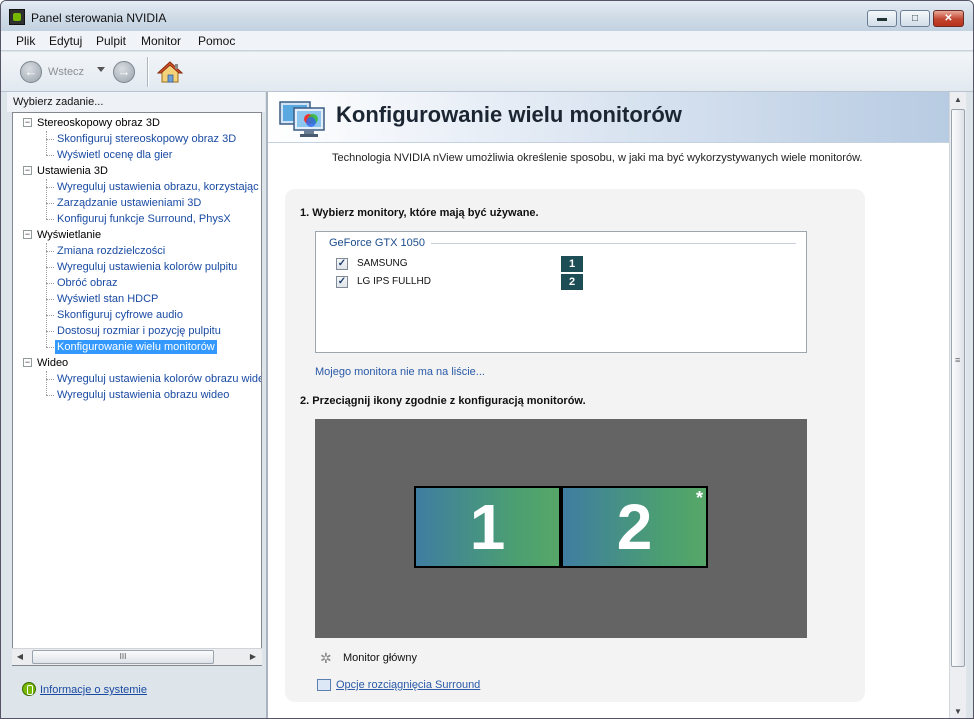  Describe the element at coordinates (408, 685) in the screenshot. I see `surround-options-link: Opcje rozciągnięcia Surround` at that location.